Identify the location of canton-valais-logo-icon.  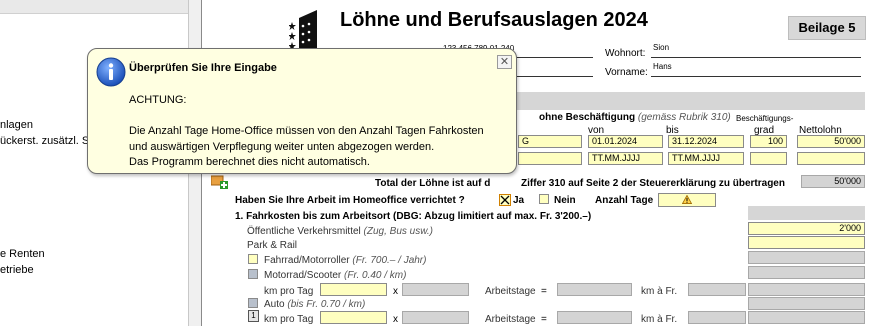
(303, 30).